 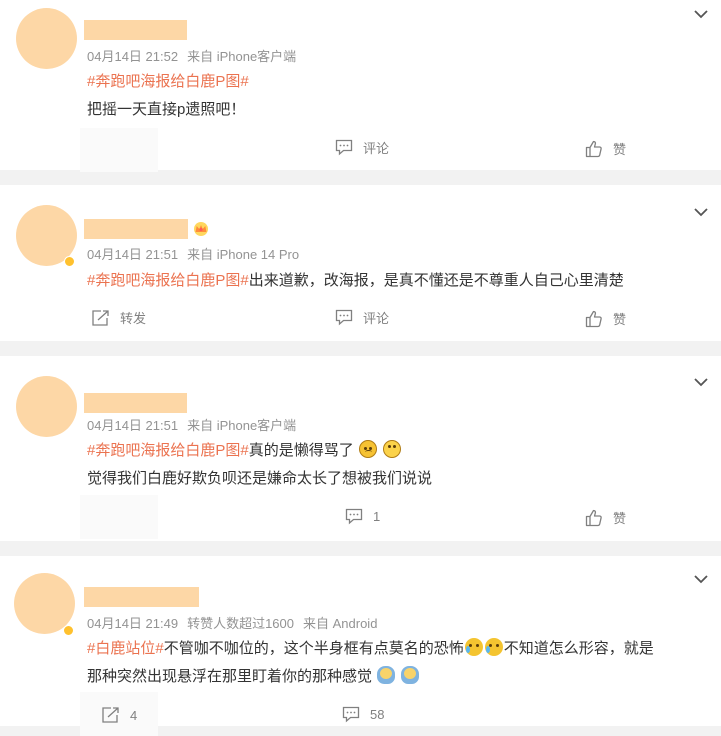 I want to click on repost-button: 4, so click(x=119, y=715).